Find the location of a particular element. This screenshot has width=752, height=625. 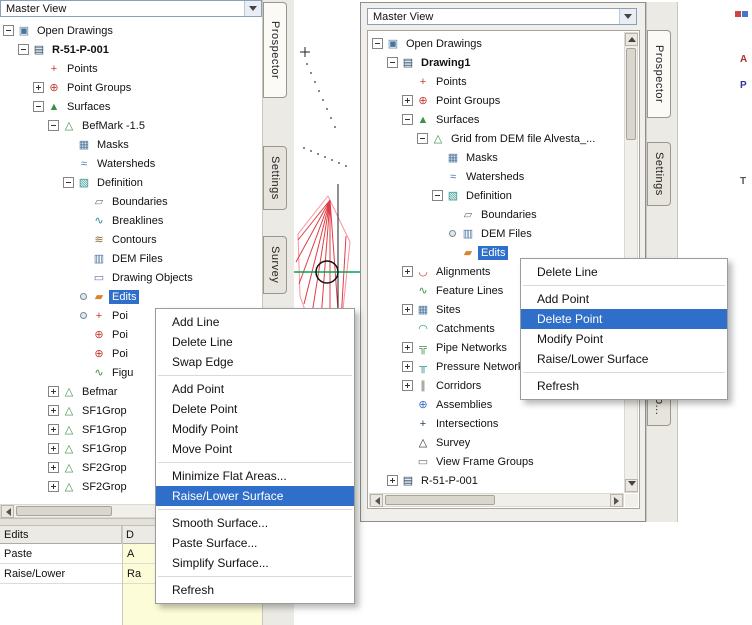

tree-item-drawing-objects: ▭ Drawing Objects is located at coordinates (131, 277).